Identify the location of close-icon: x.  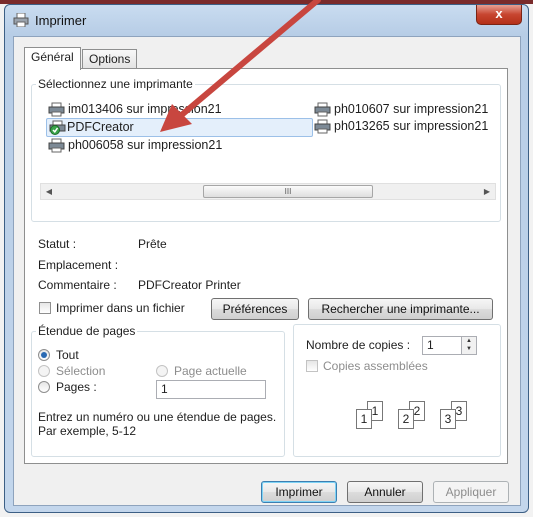
(499, 13).